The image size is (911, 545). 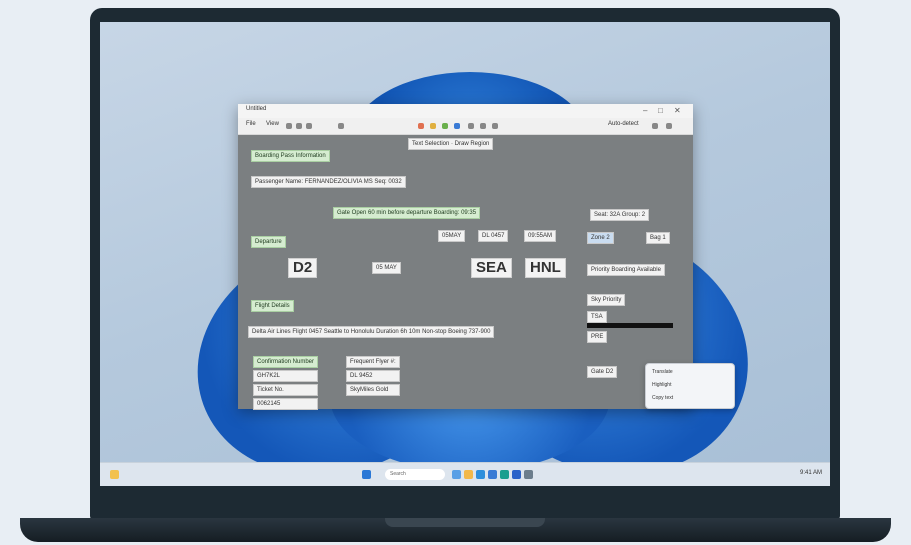 I want to click on popup-highlight: Highlight, so click(x=661, y=385).